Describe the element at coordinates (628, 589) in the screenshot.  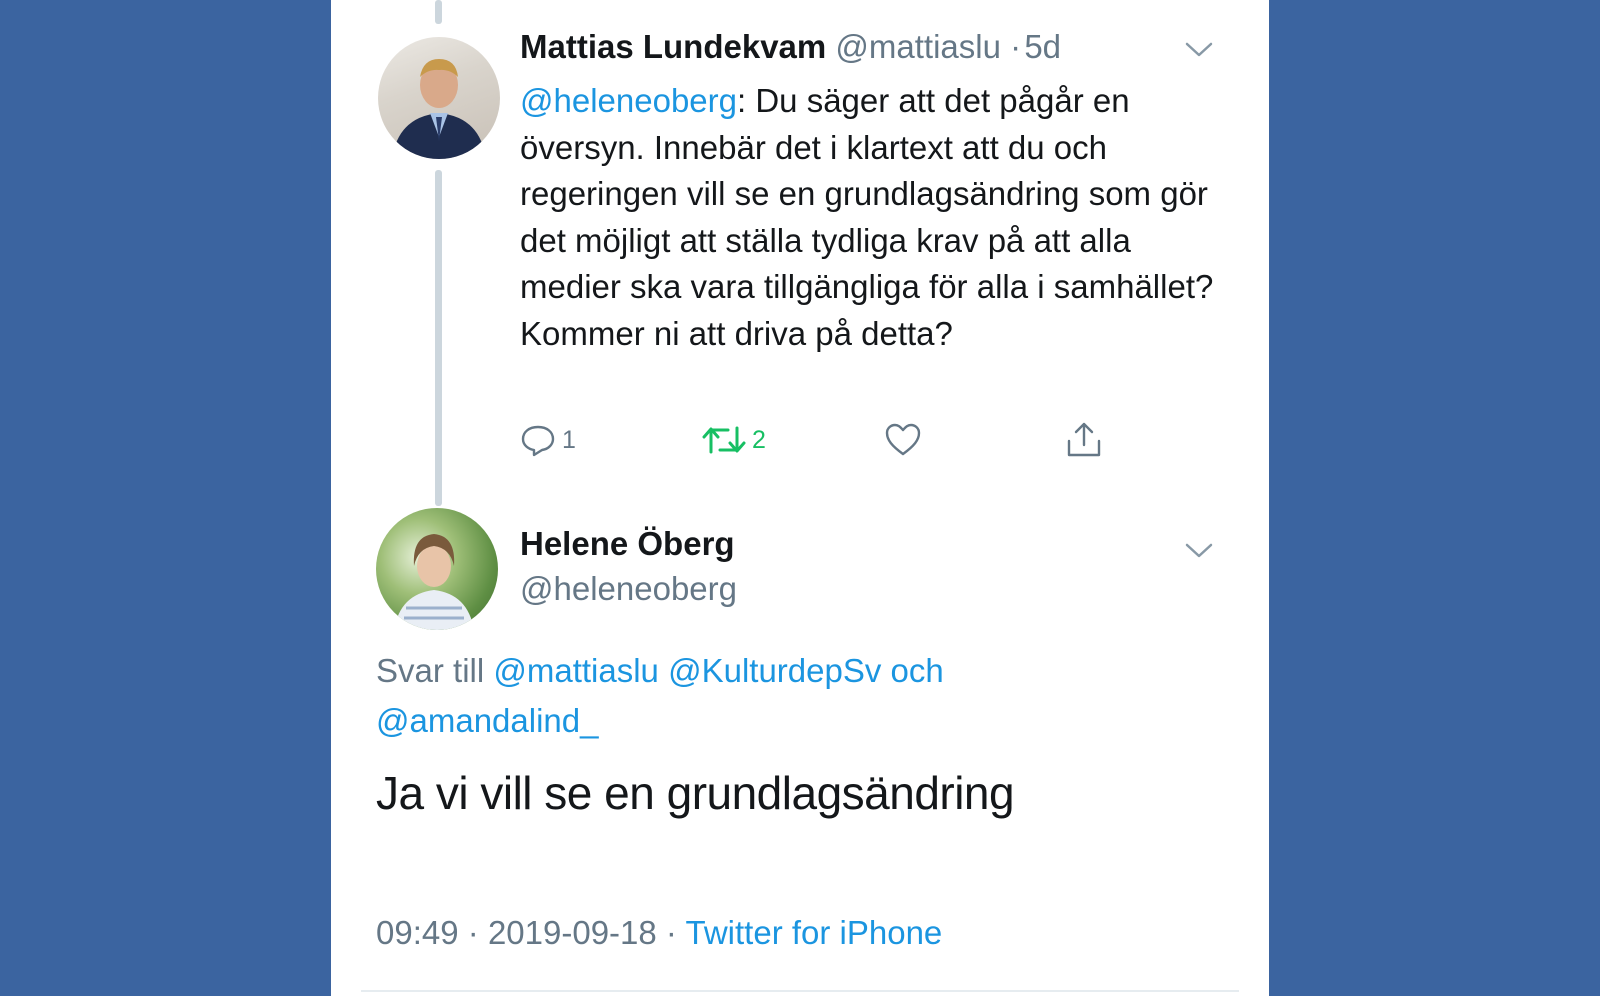
I see `reply-author-handle: @heleneoberg` at that location.